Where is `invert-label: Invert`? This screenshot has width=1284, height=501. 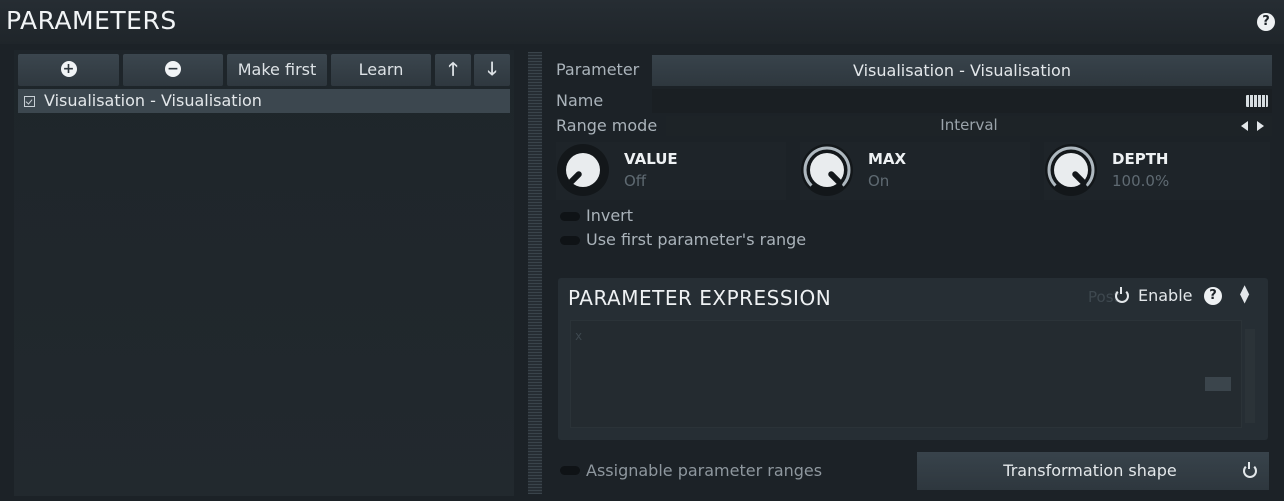
invert-label: Invert is located at coordinates (610, 215).